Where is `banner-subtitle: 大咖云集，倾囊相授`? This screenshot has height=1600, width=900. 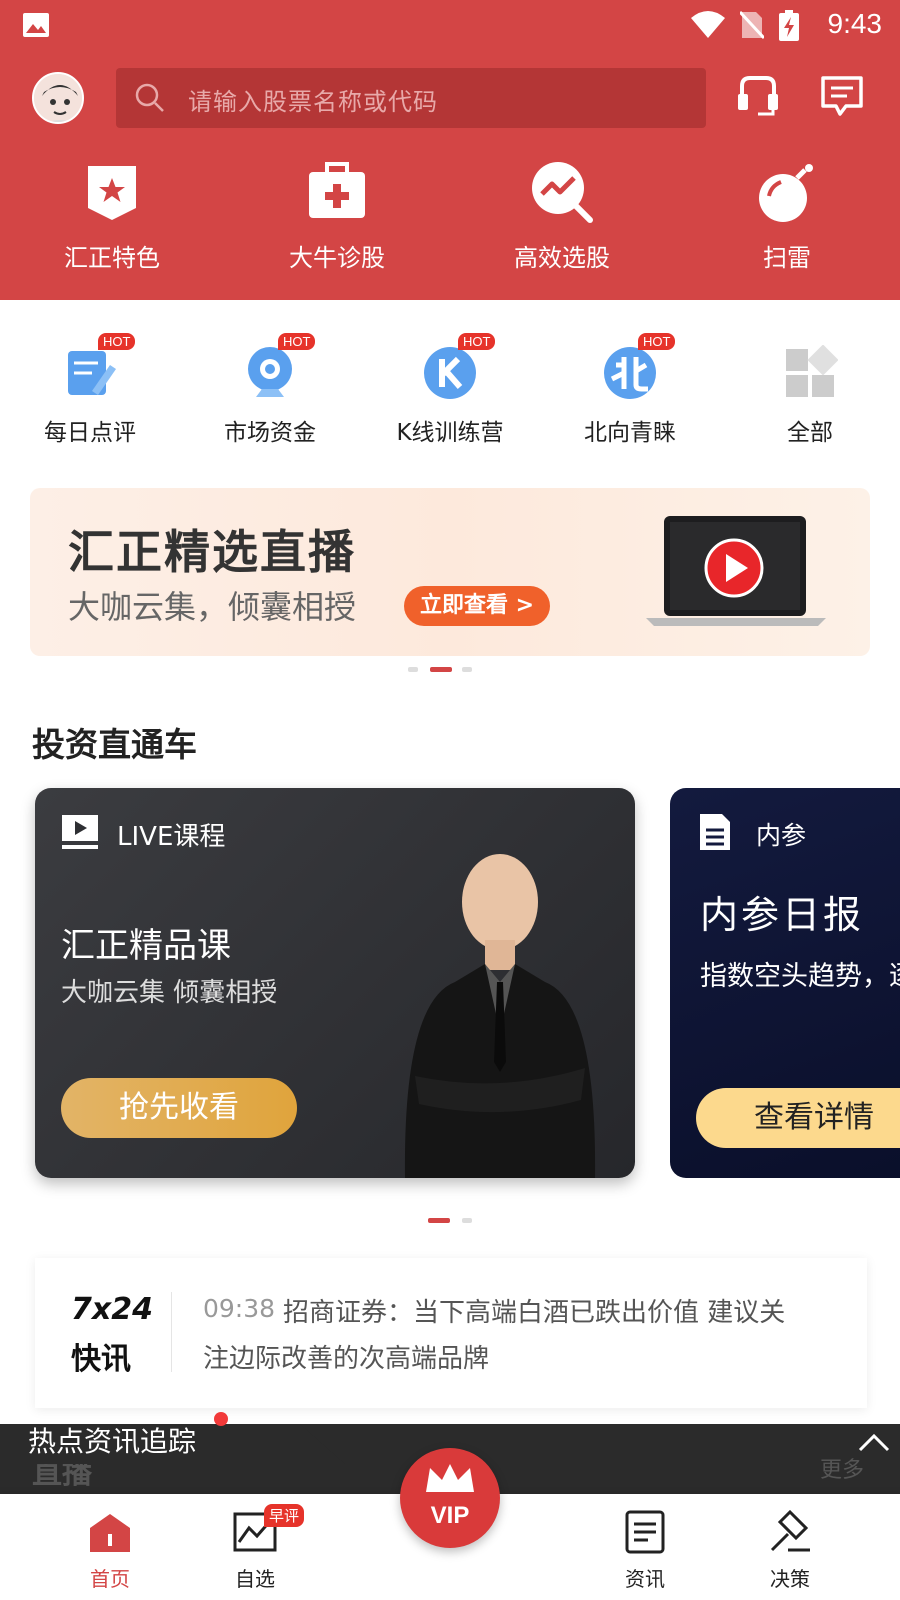
banner-subtitle: 大咖云集，倾囊相授 is located at coordinates (212, 607).